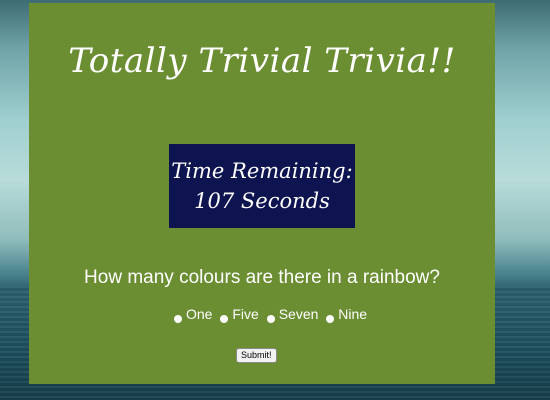 Image resolution: width=550 pixels, height=400 pixels. I want to click on radio-button-nine, so click(330, 319).